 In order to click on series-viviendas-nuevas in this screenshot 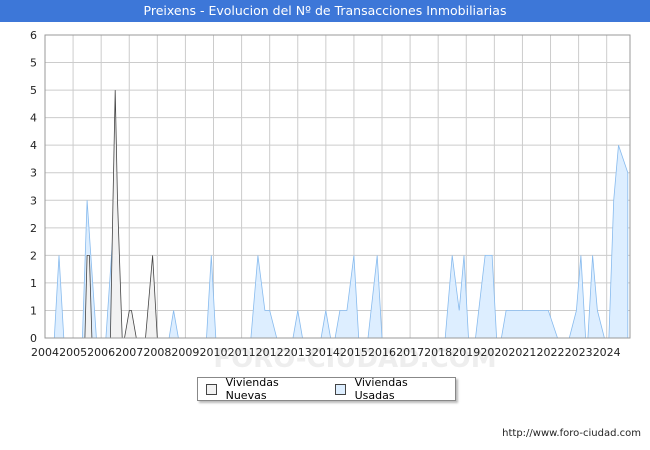, I will do `click(121, 214)`.